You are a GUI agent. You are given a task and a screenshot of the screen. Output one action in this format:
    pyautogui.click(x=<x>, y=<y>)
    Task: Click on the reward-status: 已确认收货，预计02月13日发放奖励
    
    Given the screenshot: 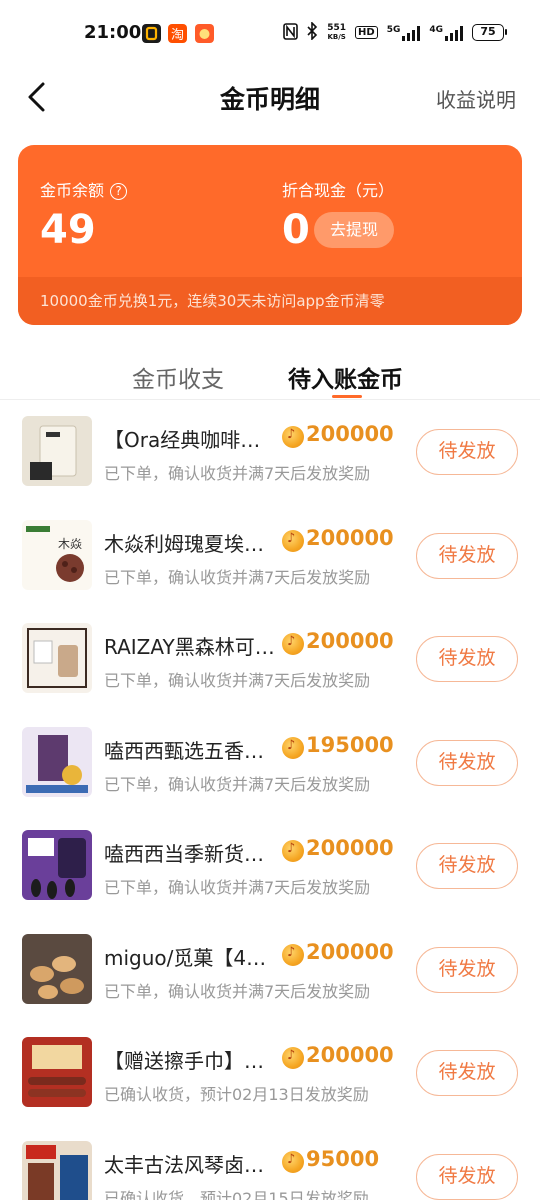 What is the action you would take?
    pyautogui.click(x=236, y=1094)
    